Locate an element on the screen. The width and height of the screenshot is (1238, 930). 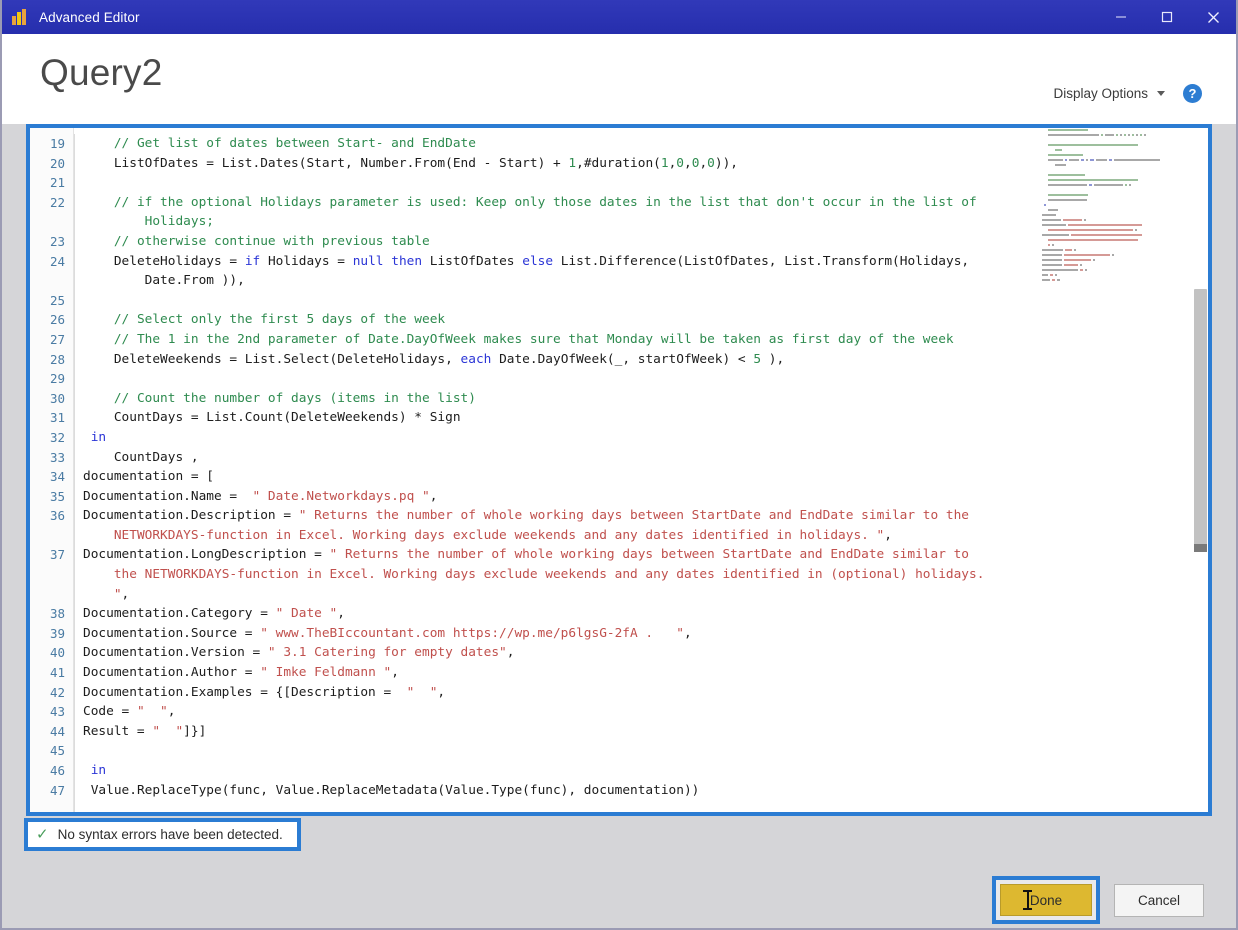
done-button-highlight: Done is located at coordinates (1046, 900).